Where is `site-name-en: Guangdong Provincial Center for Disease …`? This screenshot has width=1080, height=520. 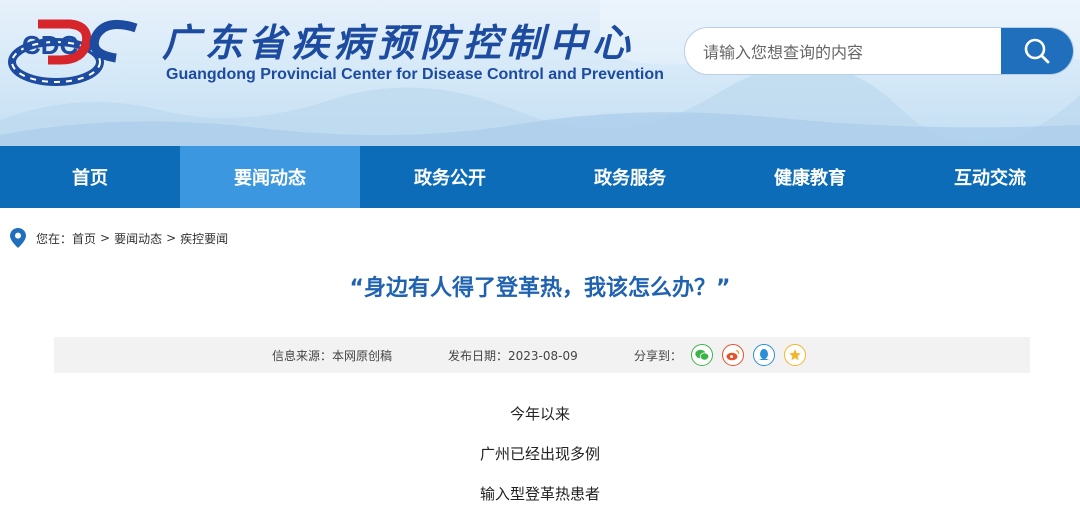
site-name-en: Guangdong Provincial Center for Disease … is located at coordinates (415, 74).